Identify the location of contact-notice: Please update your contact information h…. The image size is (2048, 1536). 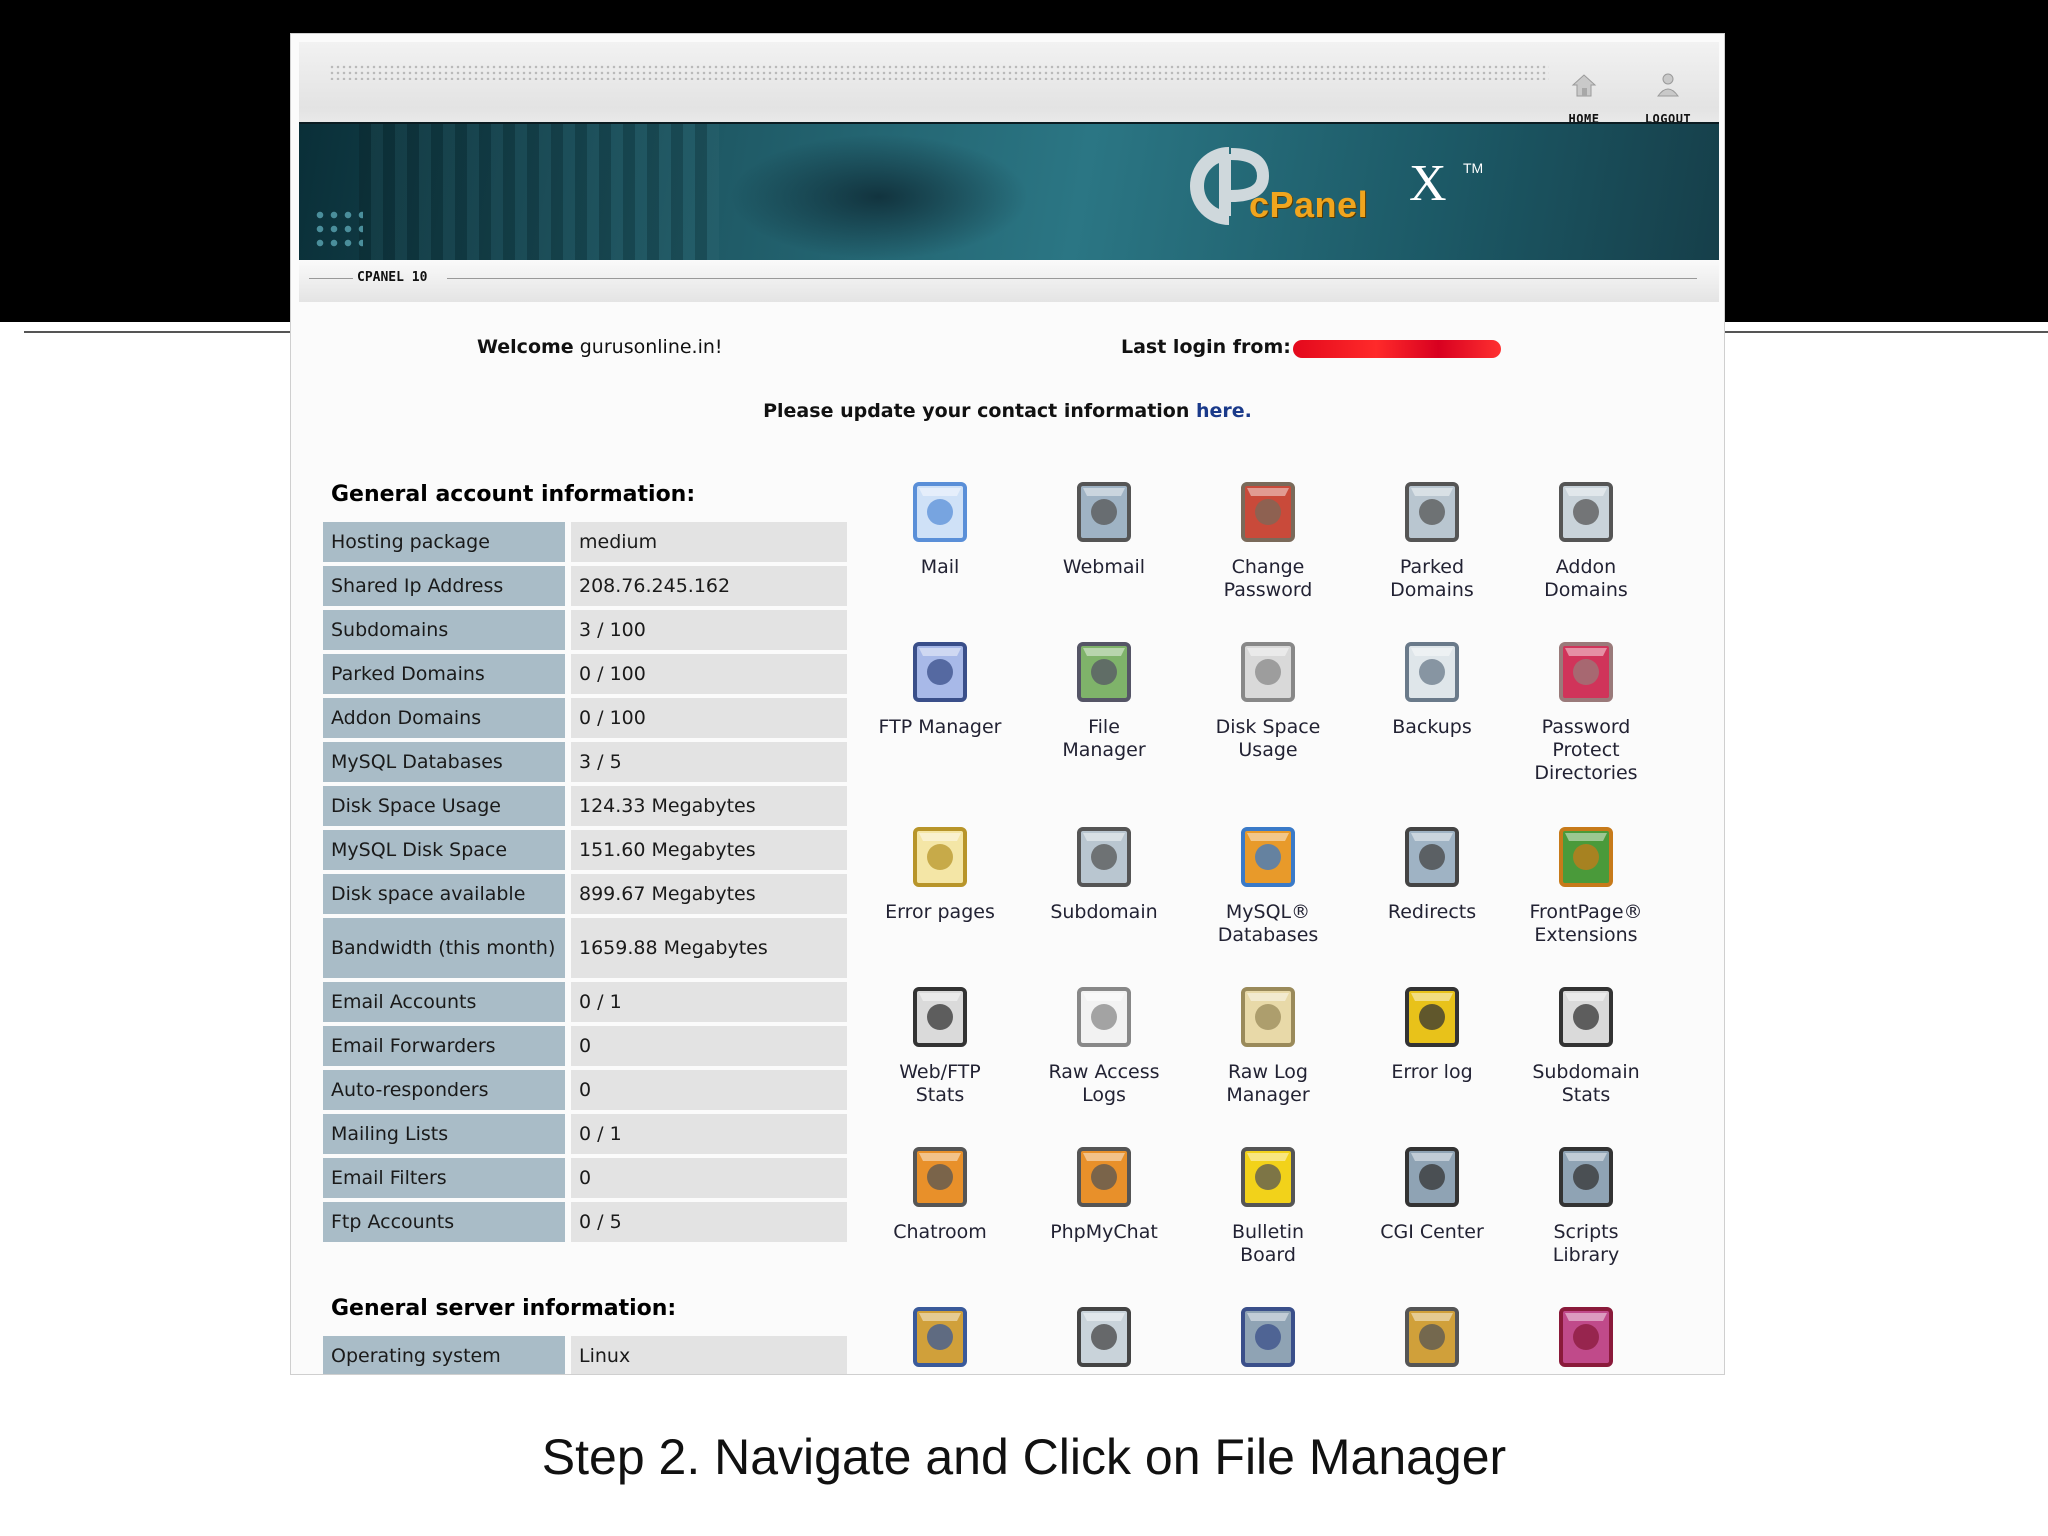
(1007, 411).